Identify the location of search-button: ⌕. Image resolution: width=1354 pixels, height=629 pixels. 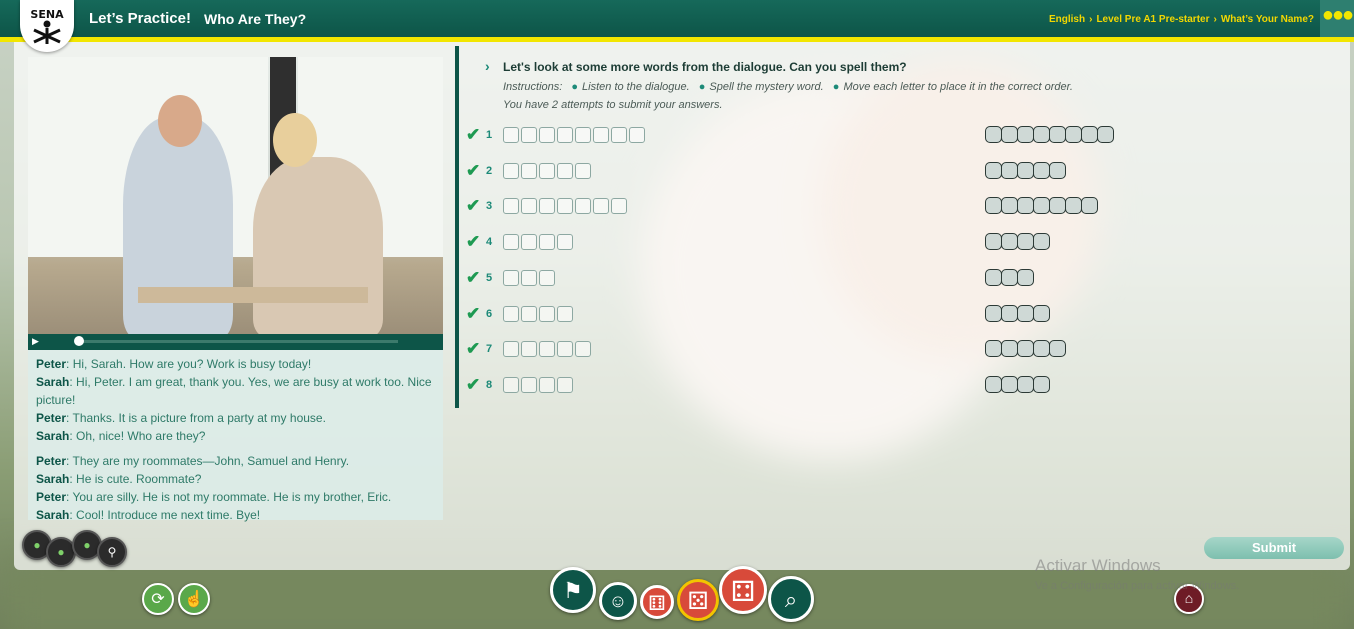
(791, 599).